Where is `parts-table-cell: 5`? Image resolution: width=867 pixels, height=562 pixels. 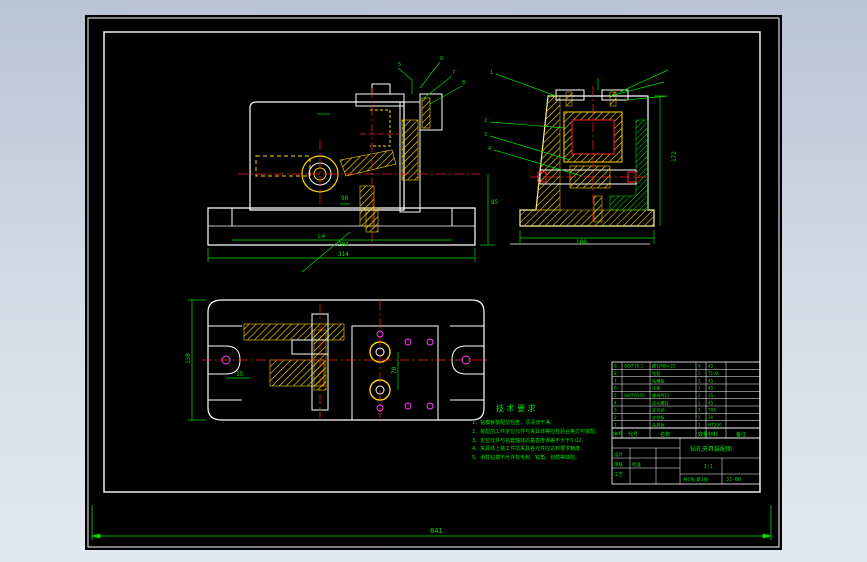
parts-table-cell: 5 is located at coordinates (615, 395).